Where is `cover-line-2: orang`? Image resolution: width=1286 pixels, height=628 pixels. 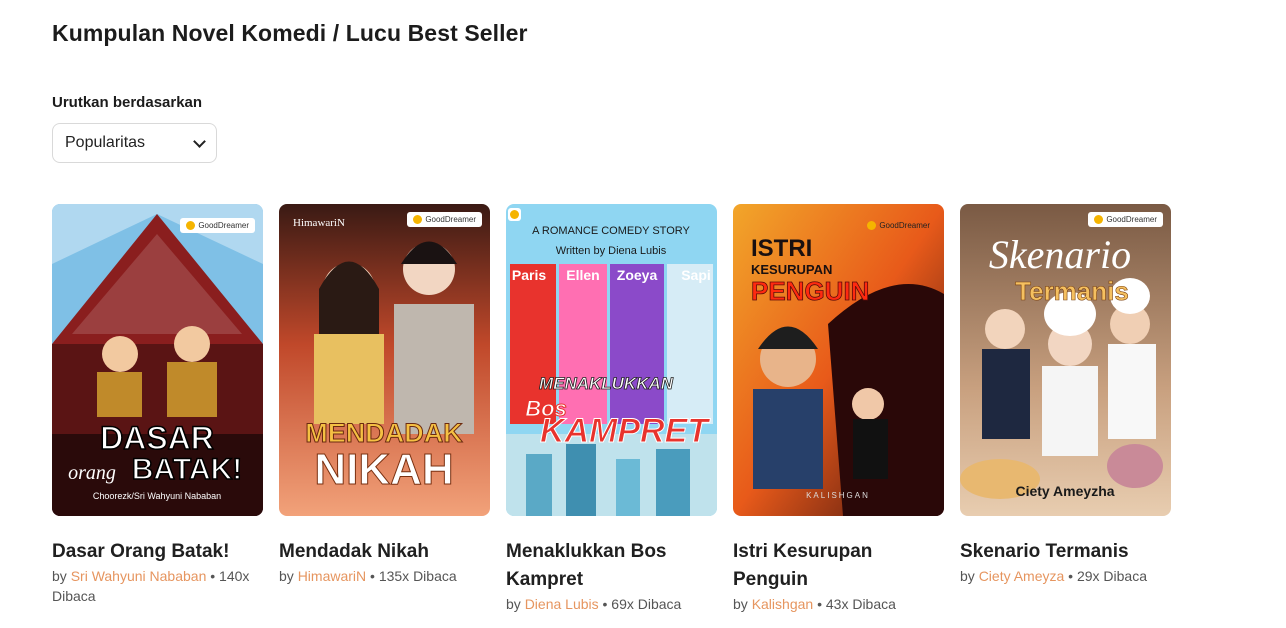 cover-line-2: orang is located at coordinates (92, 473).